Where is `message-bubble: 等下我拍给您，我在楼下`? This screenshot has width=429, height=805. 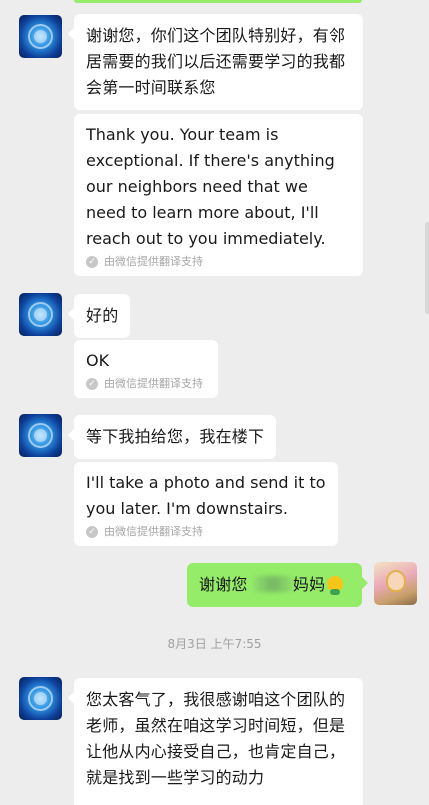
message-bubble: 等下我拍给您，我在楼下 is located at coordinates (172, 437).